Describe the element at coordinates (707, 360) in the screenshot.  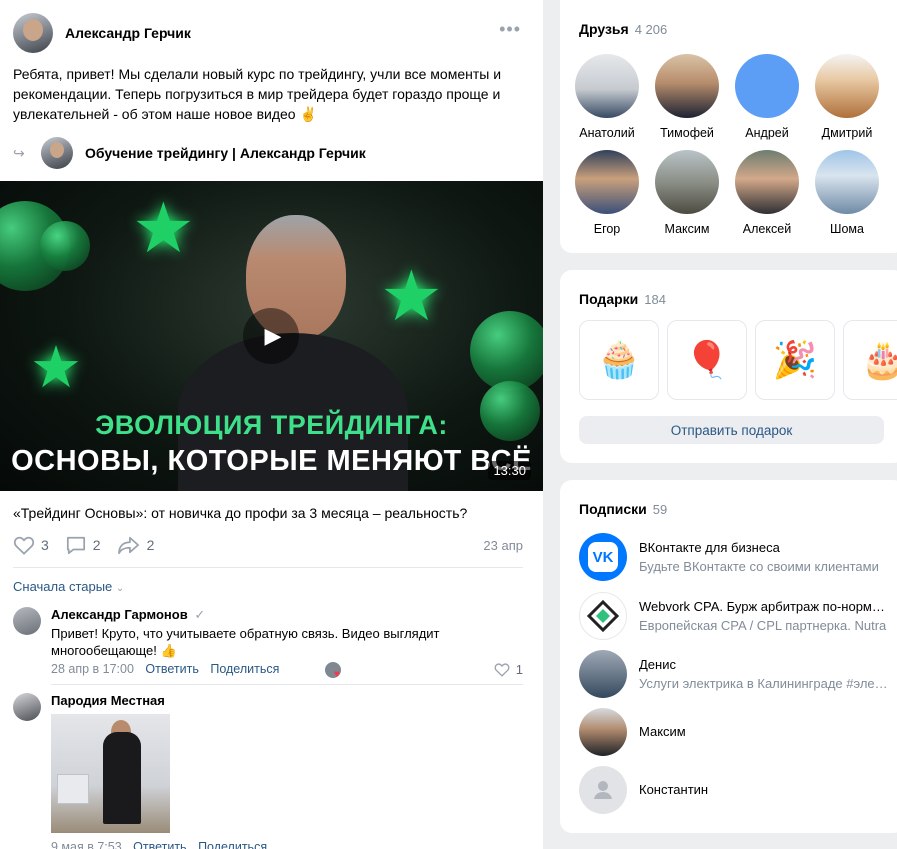
I see `balloons-gift-icon: 🎈` at that location.